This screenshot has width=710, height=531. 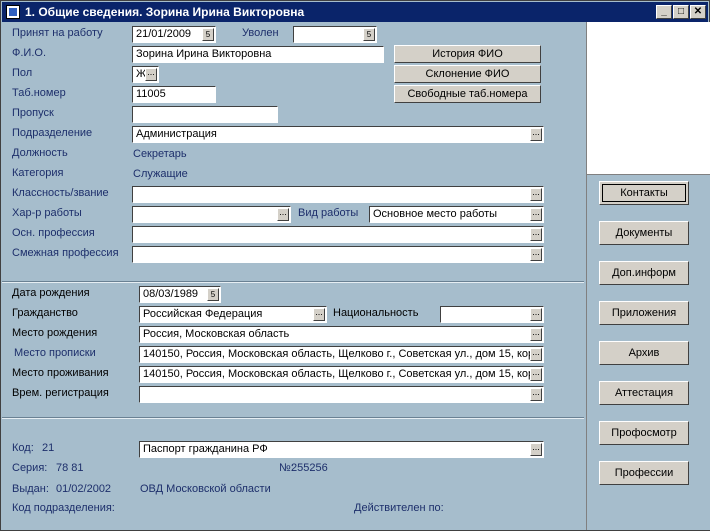 What do you see at coordinates (644, 433) in the screenshot?
I see `medical-exam-button: Профосмотр` at bounding box center [644, 433].